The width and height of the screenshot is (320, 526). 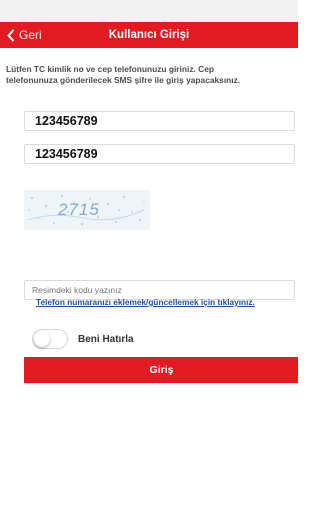 I want to click on remember-me-row: Beni Hatırla, so click(x=83, y=339).